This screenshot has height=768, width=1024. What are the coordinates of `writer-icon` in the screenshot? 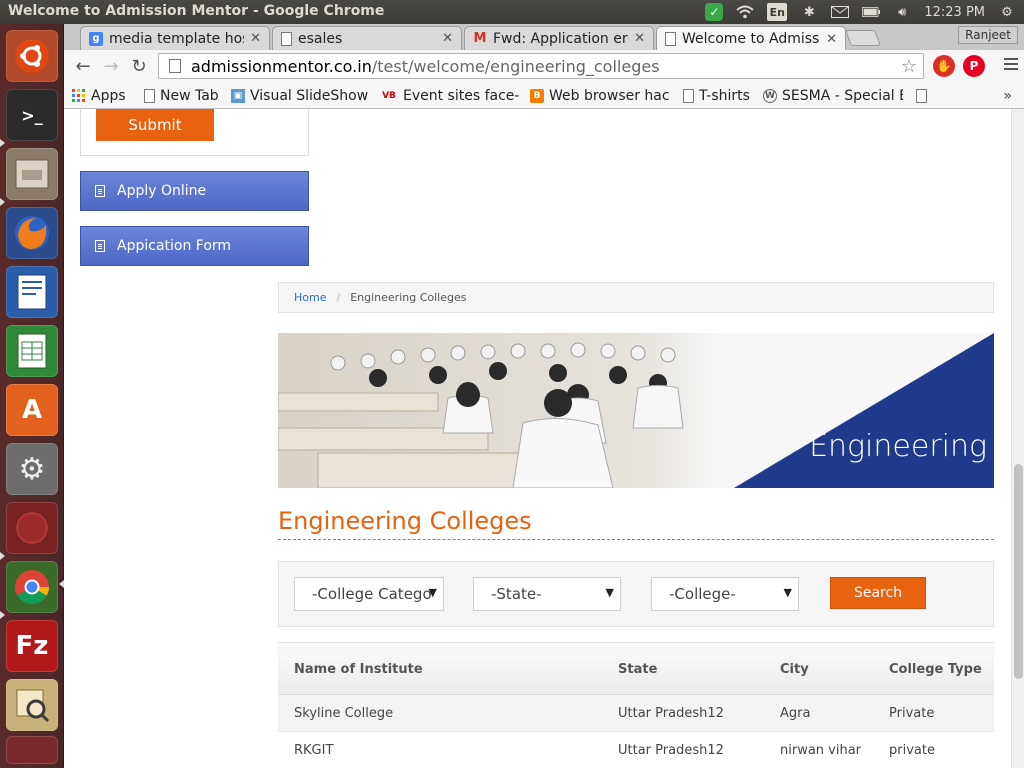 It's located at (32, 292).